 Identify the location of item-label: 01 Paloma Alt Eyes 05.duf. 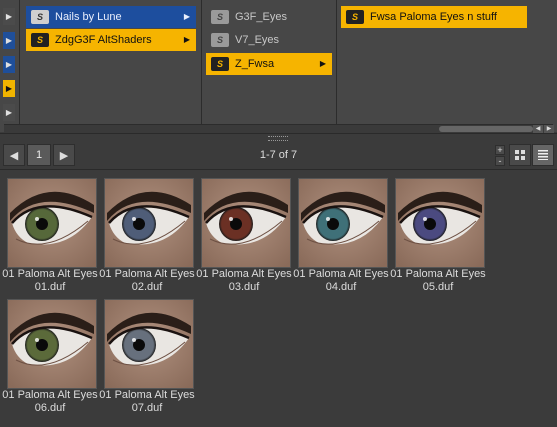
(438, 281).